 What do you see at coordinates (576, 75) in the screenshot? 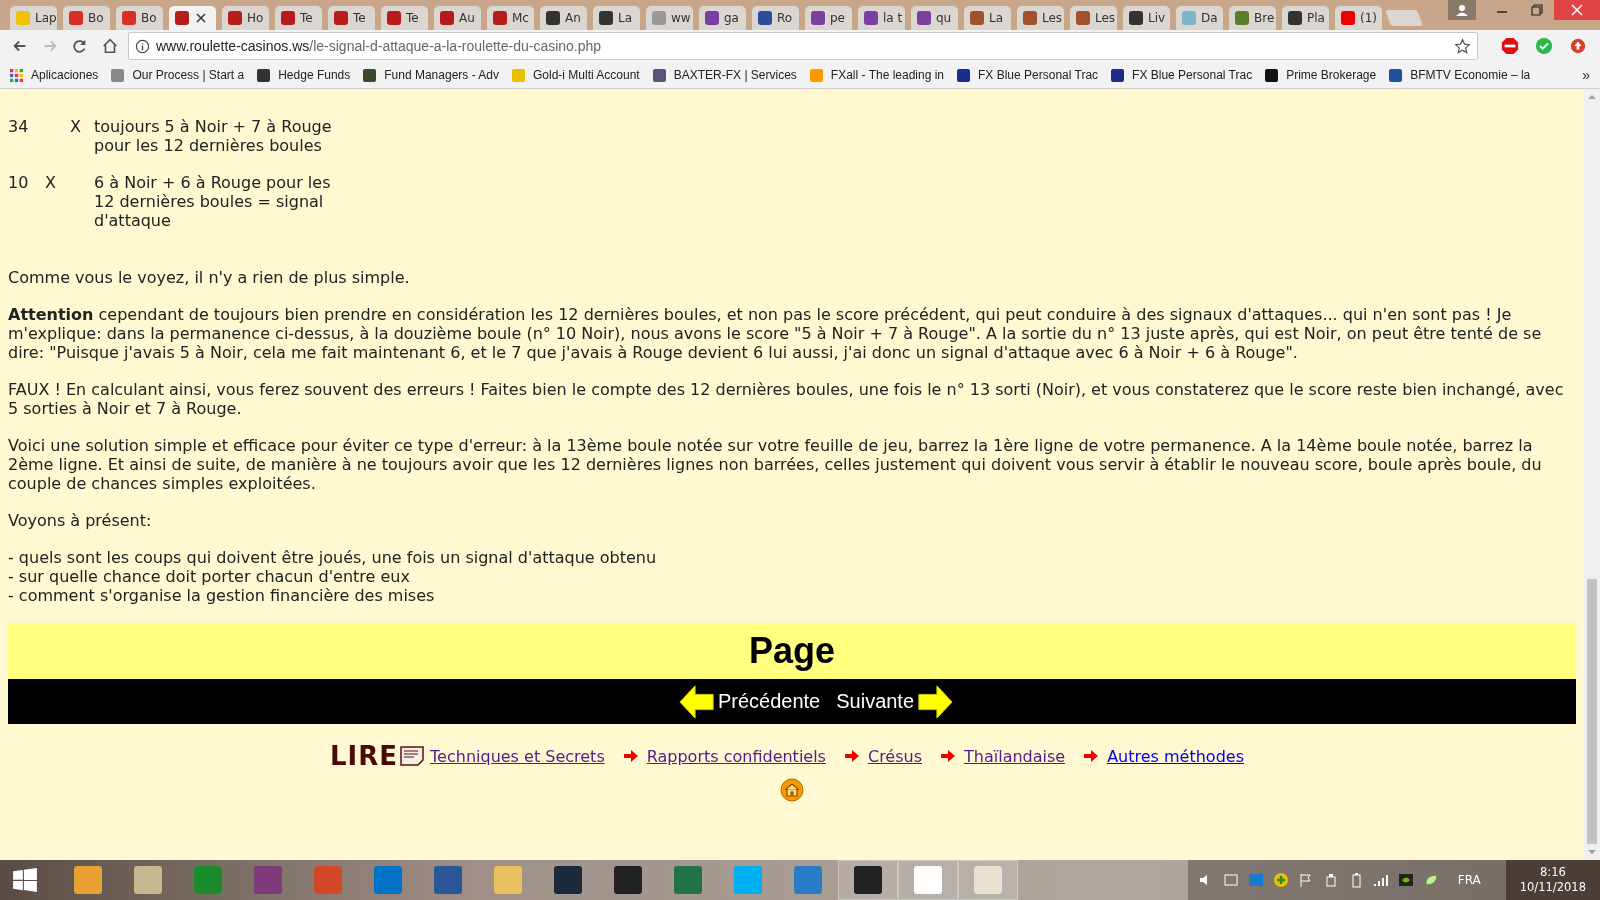
I see `bookmark: Gold-i Multi Account` at bounding box center [576, 75].